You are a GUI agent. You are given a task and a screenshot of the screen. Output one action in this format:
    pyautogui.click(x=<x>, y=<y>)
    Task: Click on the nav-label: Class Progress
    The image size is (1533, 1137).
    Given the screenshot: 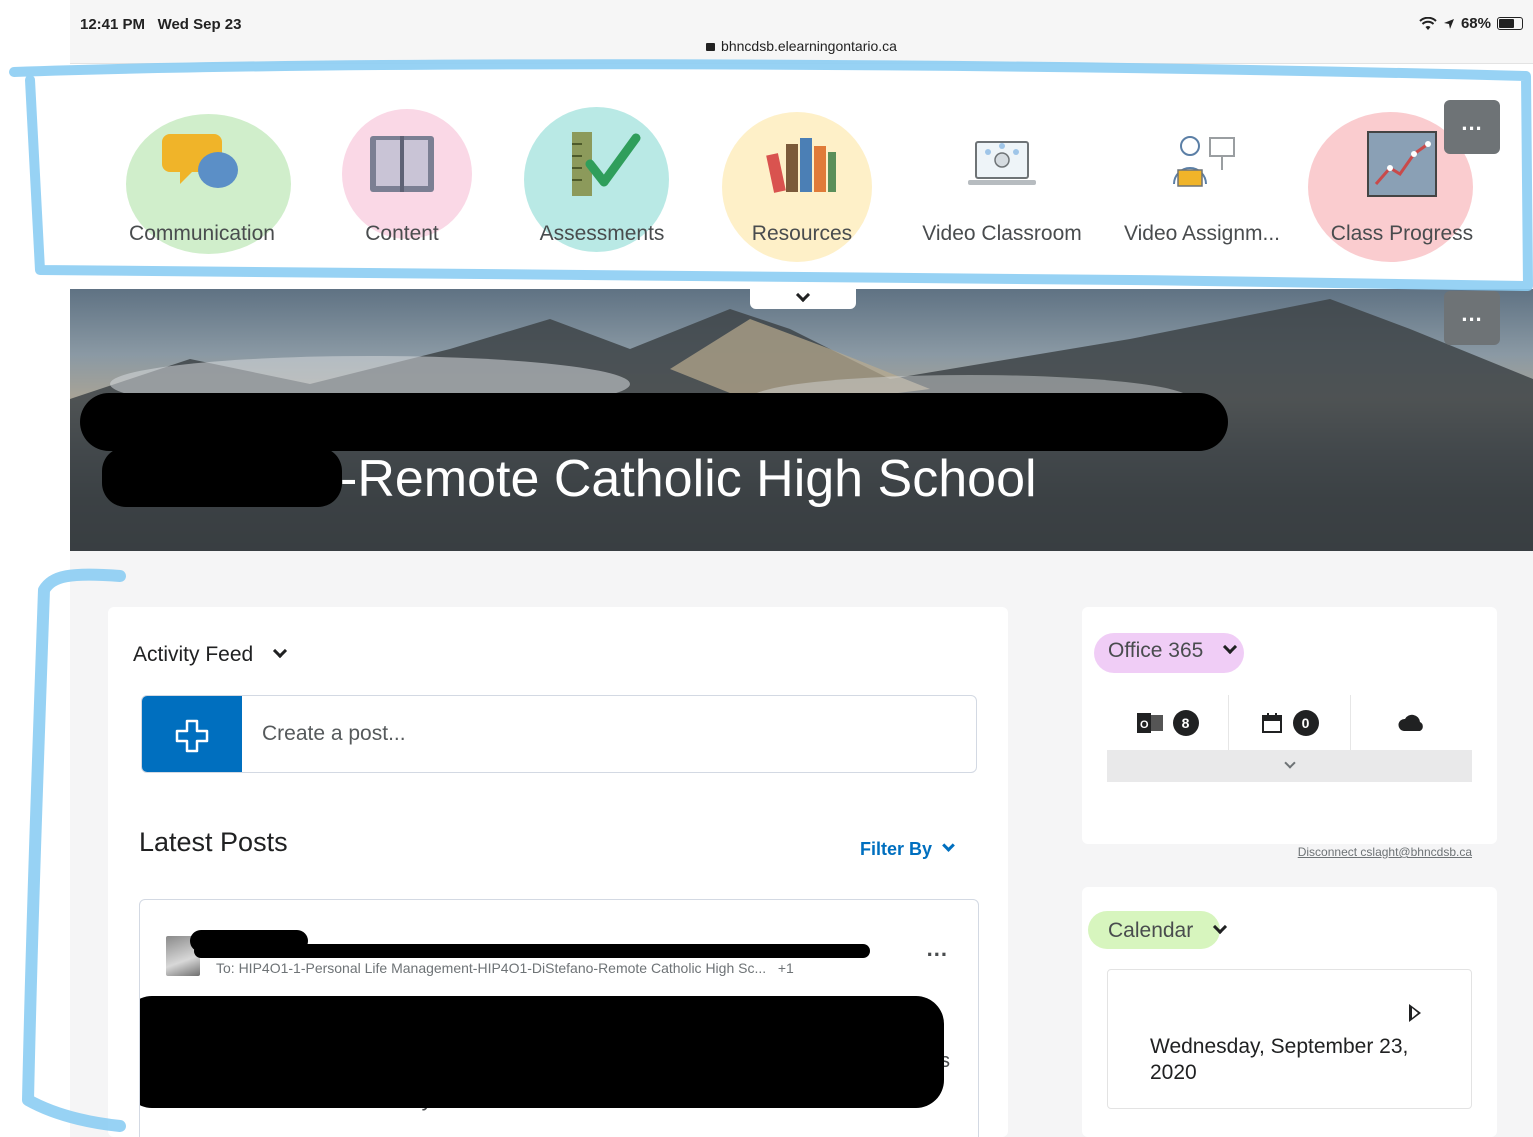 What is the action you would take?
    pyautogui.click(x=1402, y=233)
    